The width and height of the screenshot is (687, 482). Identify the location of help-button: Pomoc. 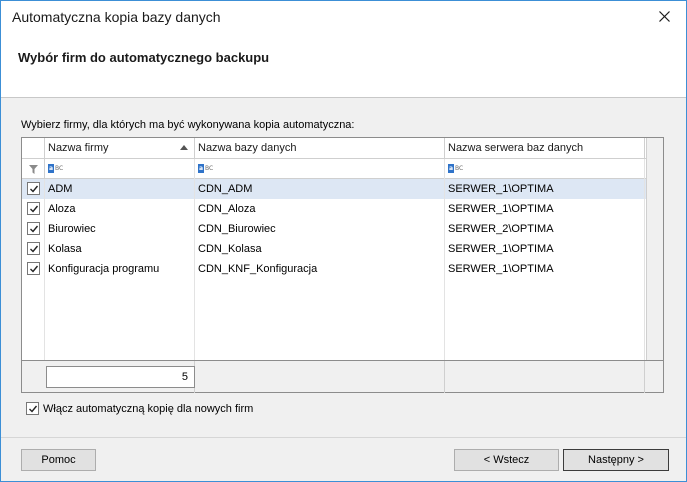
(58, 460).